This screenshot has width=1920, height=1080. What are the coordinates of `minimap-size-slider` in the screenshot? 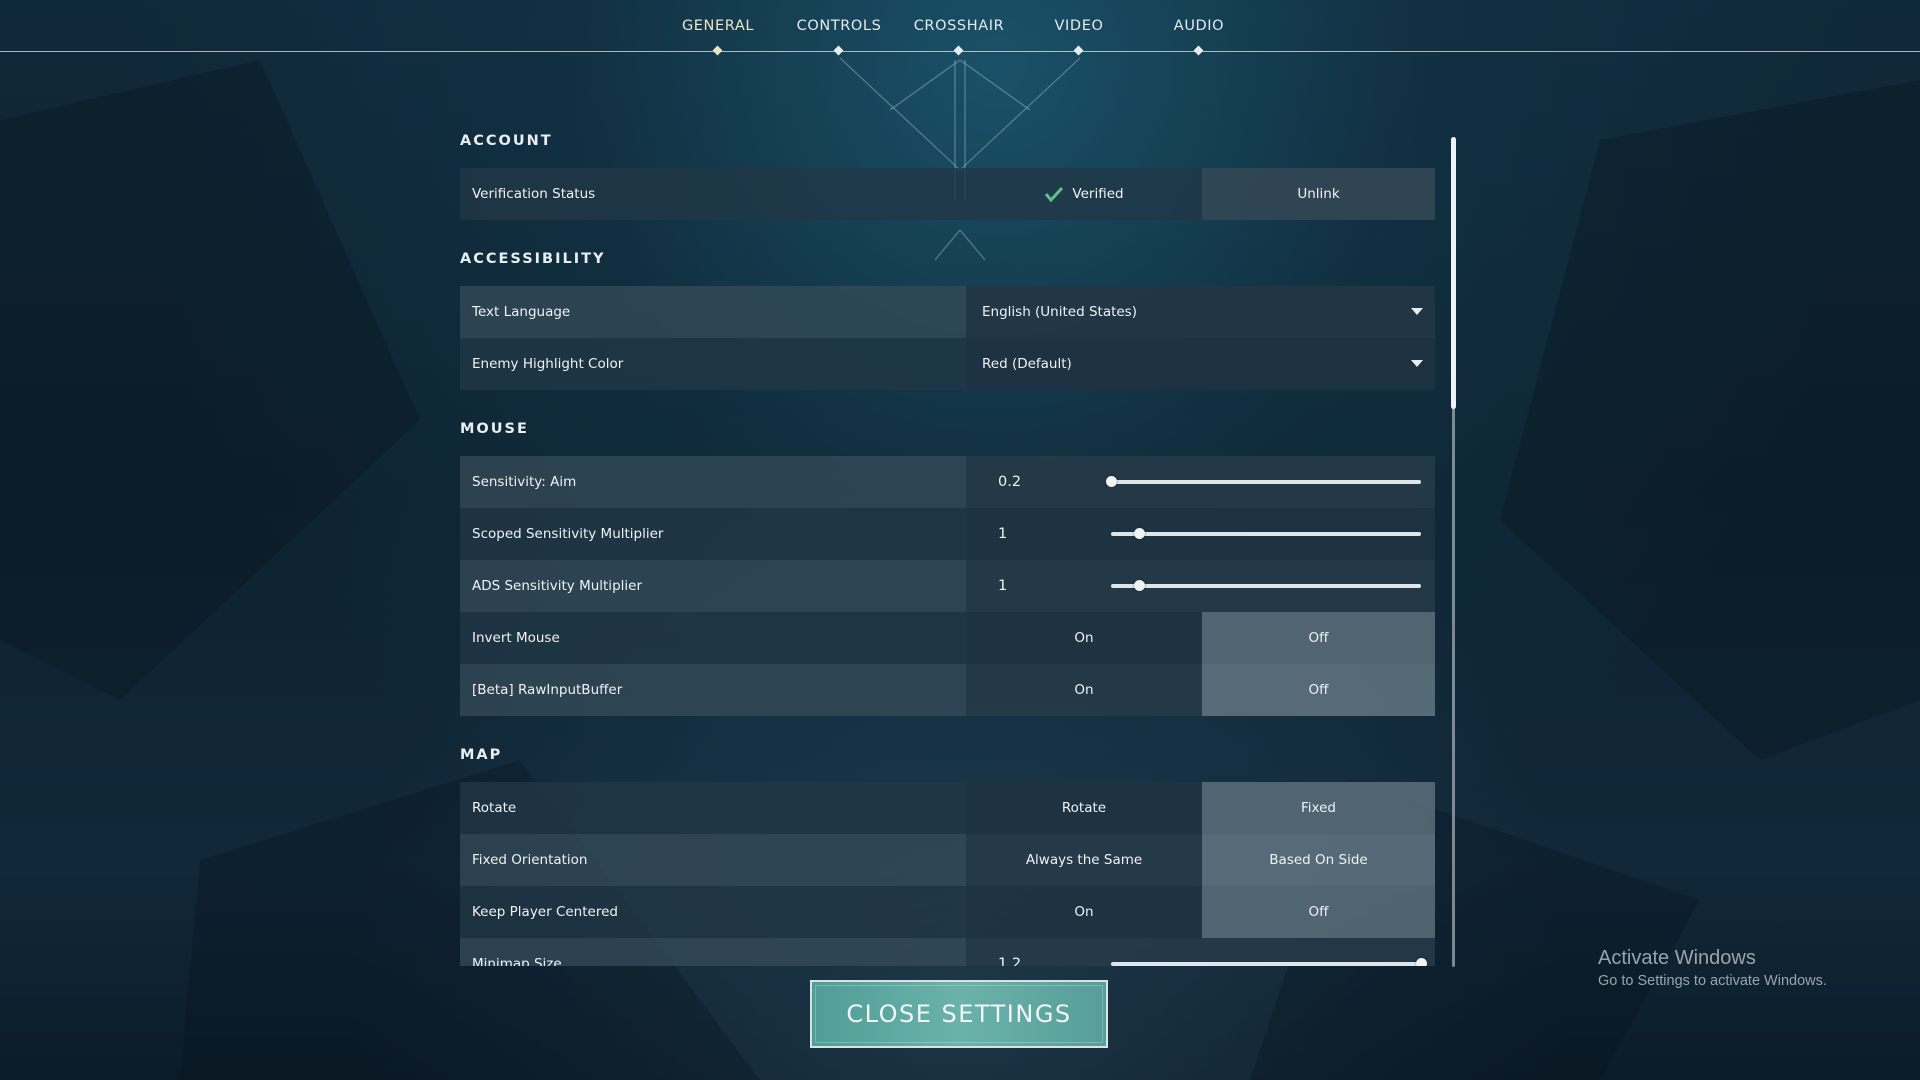 It's located at (1269, 962).